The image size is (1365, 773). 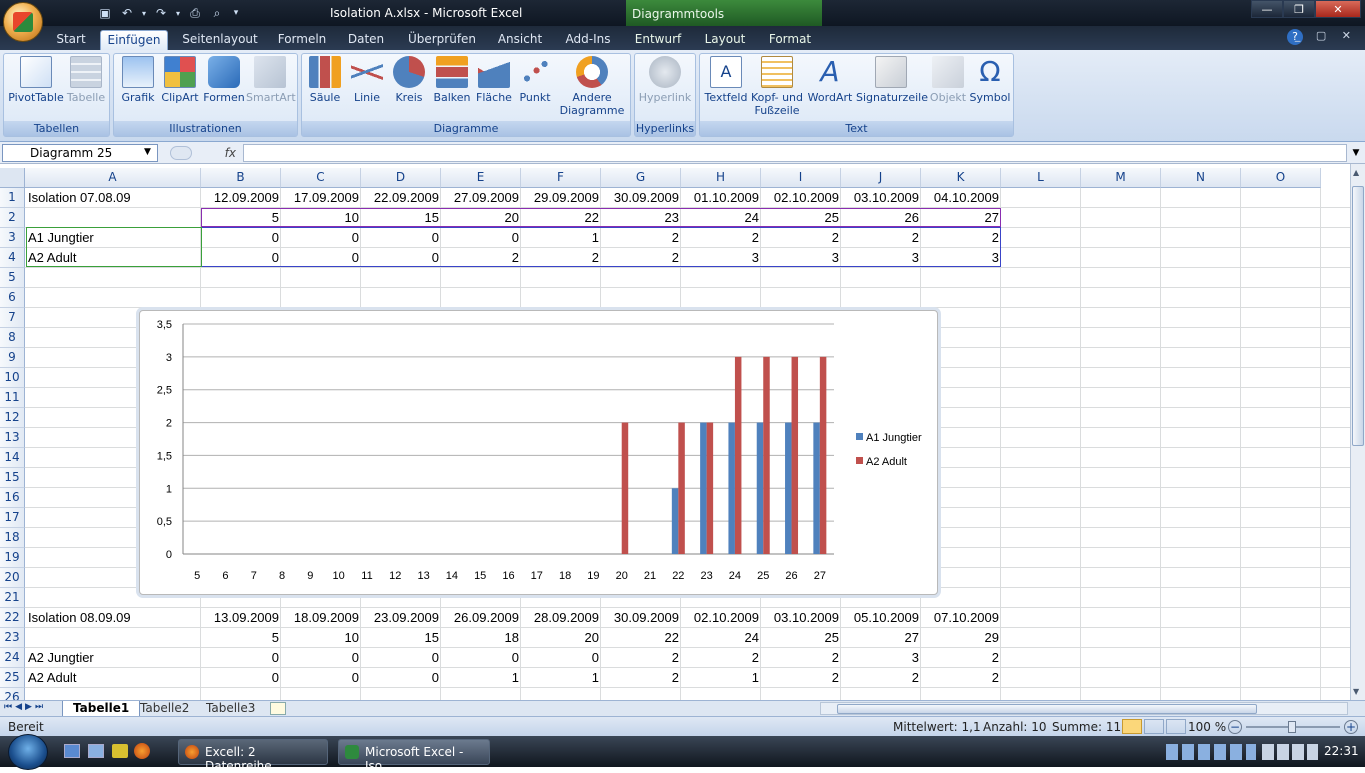 What do you see at coordinates (12, 318) in the screenshot?
I see `row-header-7: 7` at bounding box center [12, 318].